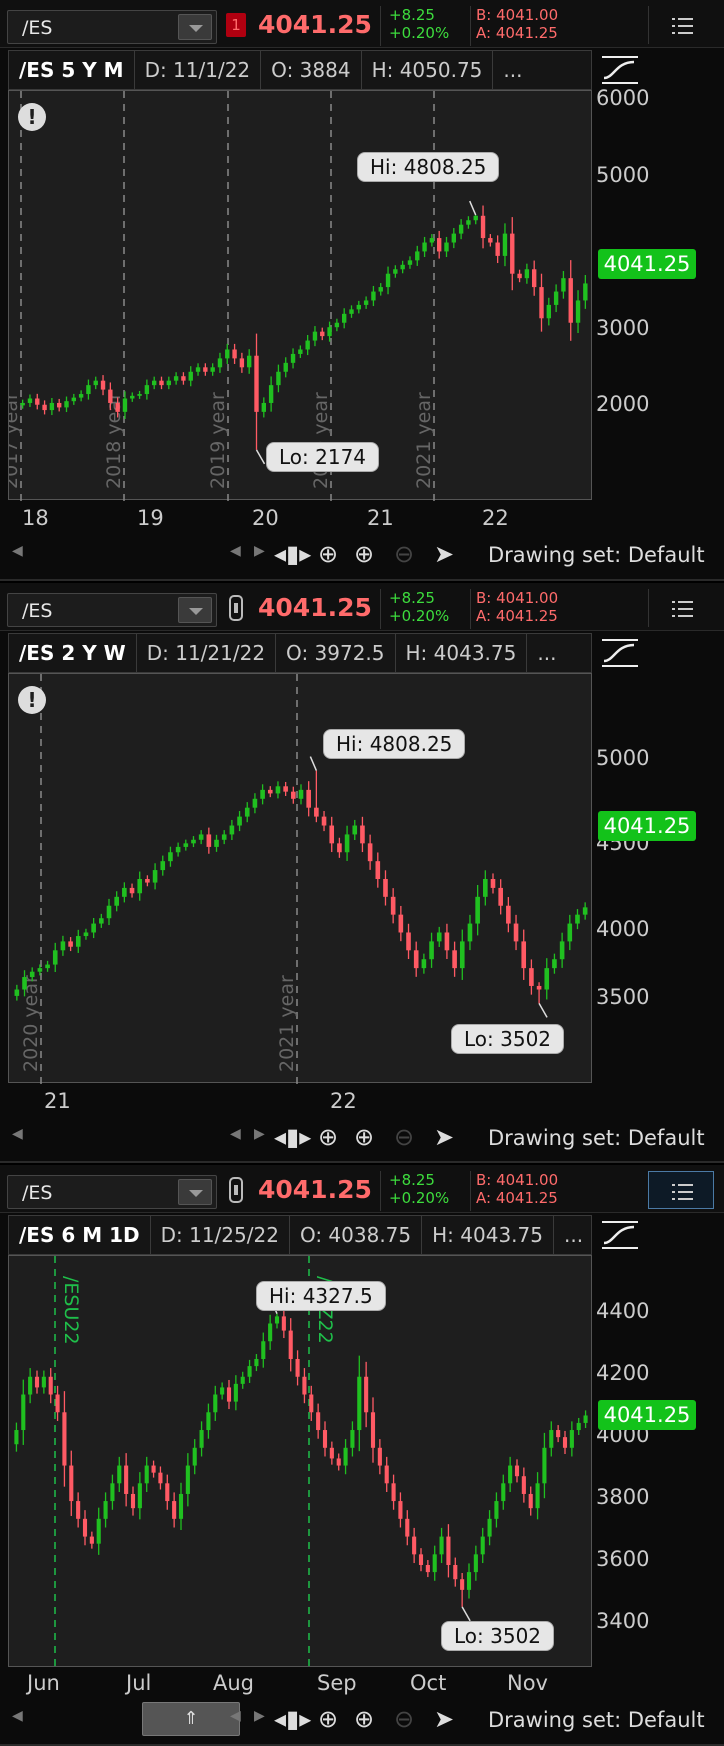 The width and height of the screenshot is (724, 1746). I want to click on price-axis: 5000 4500 4000 3500, so click(660, 878).